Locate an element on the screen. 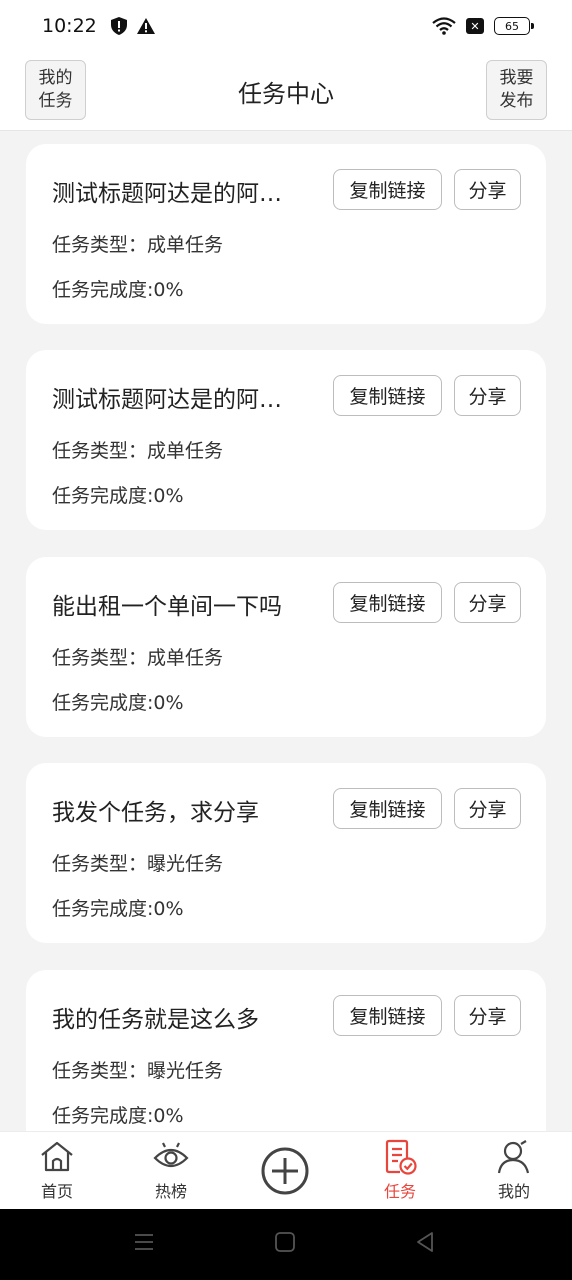 The image size is (572, 1280). status-bar: 10:22 ✕ 65 is located at coordinates (286, 26).